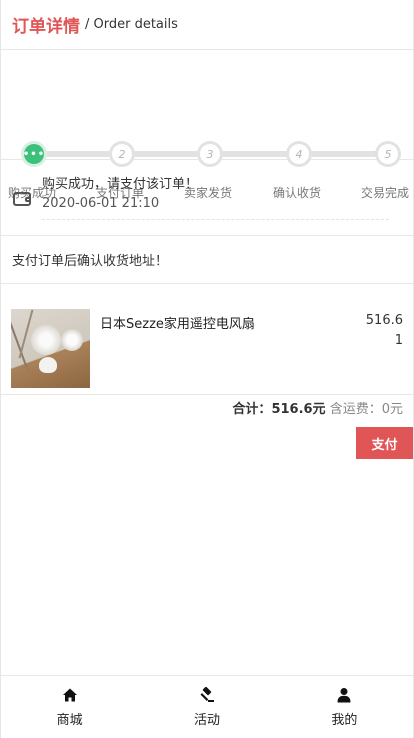 This screenshot has height=738, width=414. What do you see at coordinates (206, 720) in the screenshot?
I see `tab-activity-label: 活动` at bounding box center [206, 720].